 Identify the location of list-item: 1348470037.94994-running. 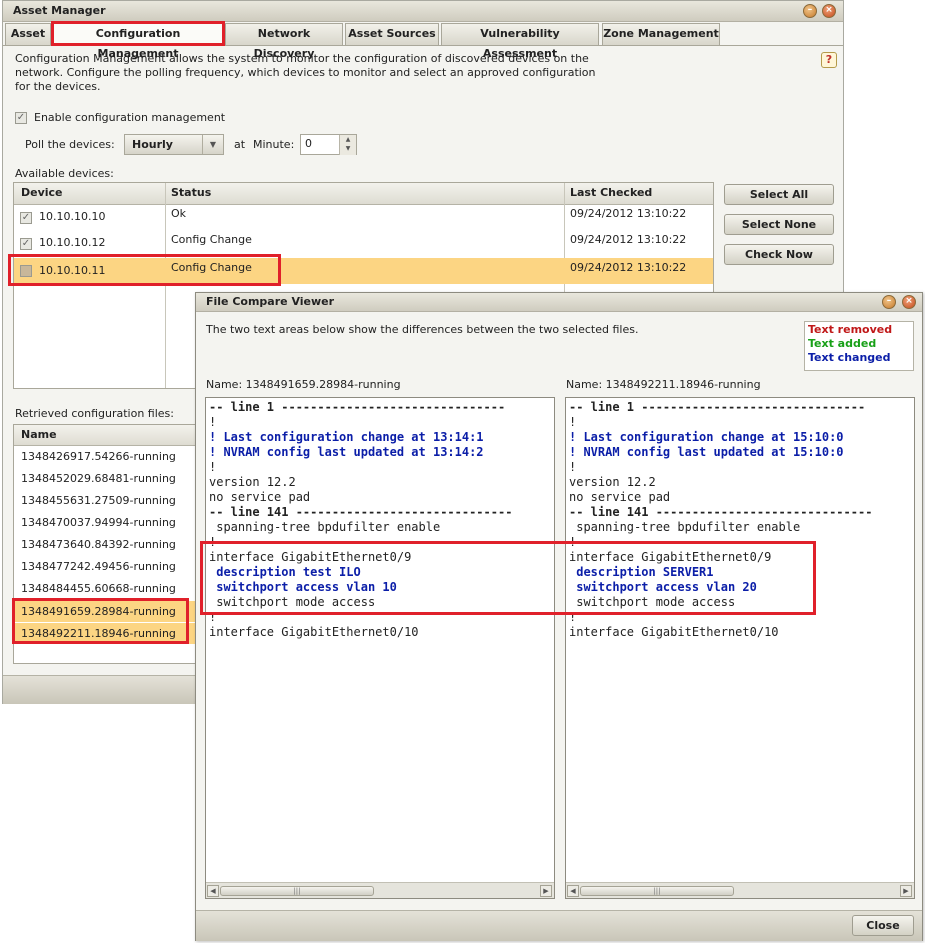
(98, 523).